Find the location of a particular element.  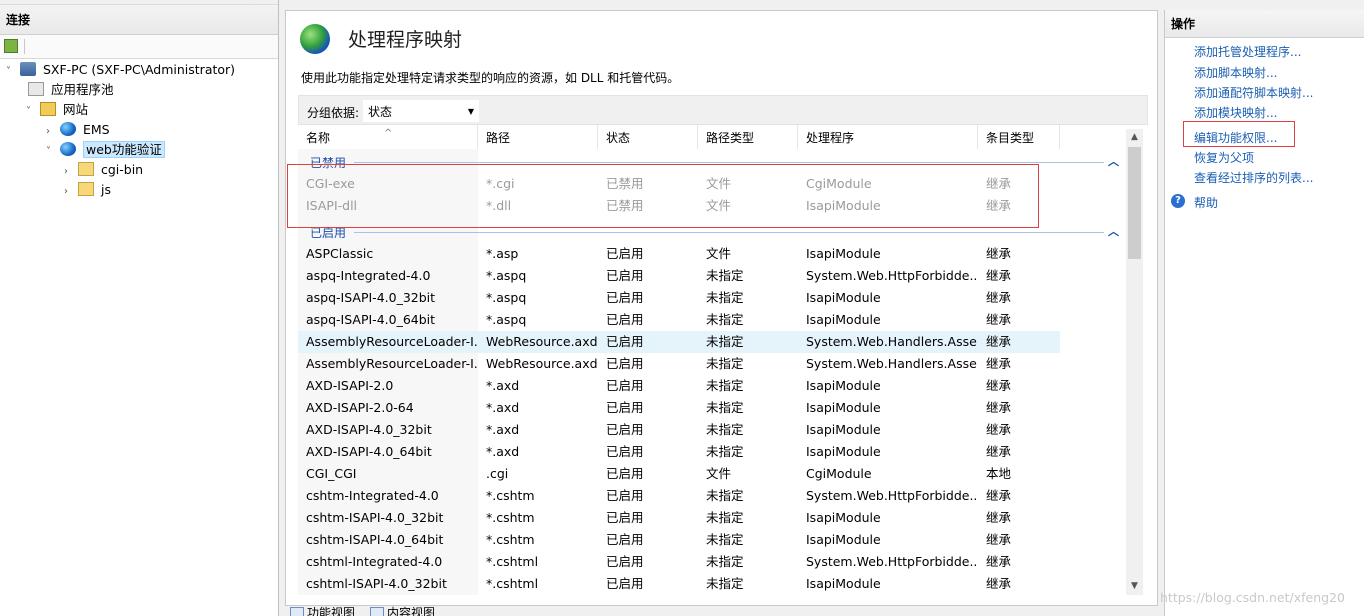

scroll-thumb is located at coordinates (1134, 203).